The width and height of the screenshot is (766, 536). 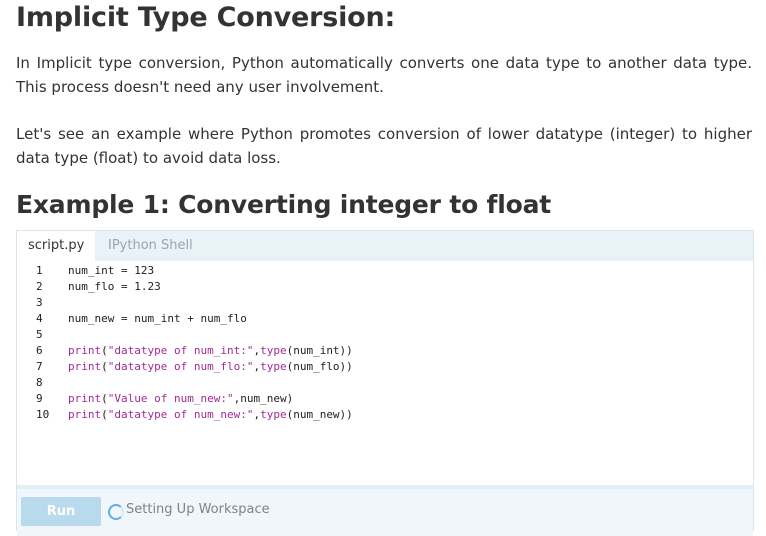 I want to click on editor-tab-bar: script.py IPython Shell, so click(x=385, y=246).